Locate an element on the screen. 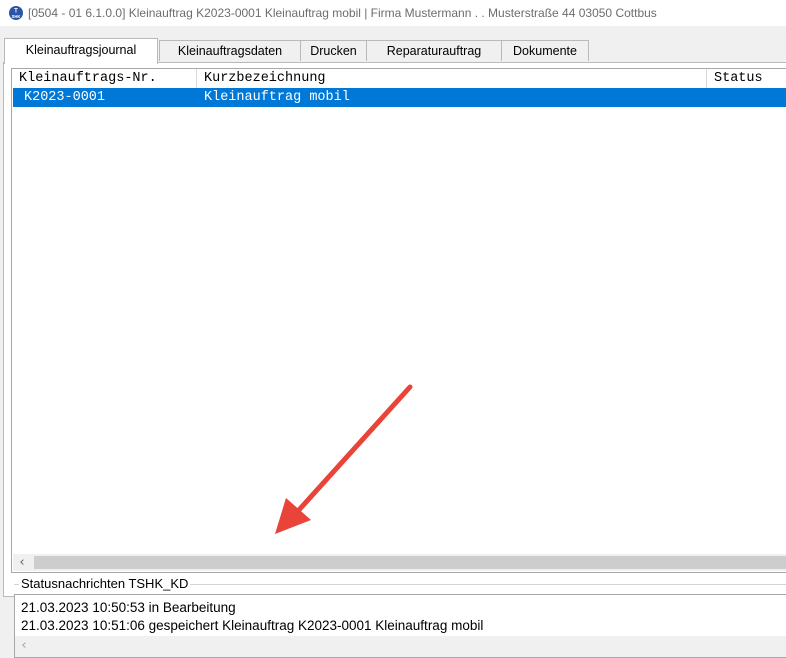  cell-kurzbezeichnung: Kleinauftrag mobil is located at coordinates (277, 97).